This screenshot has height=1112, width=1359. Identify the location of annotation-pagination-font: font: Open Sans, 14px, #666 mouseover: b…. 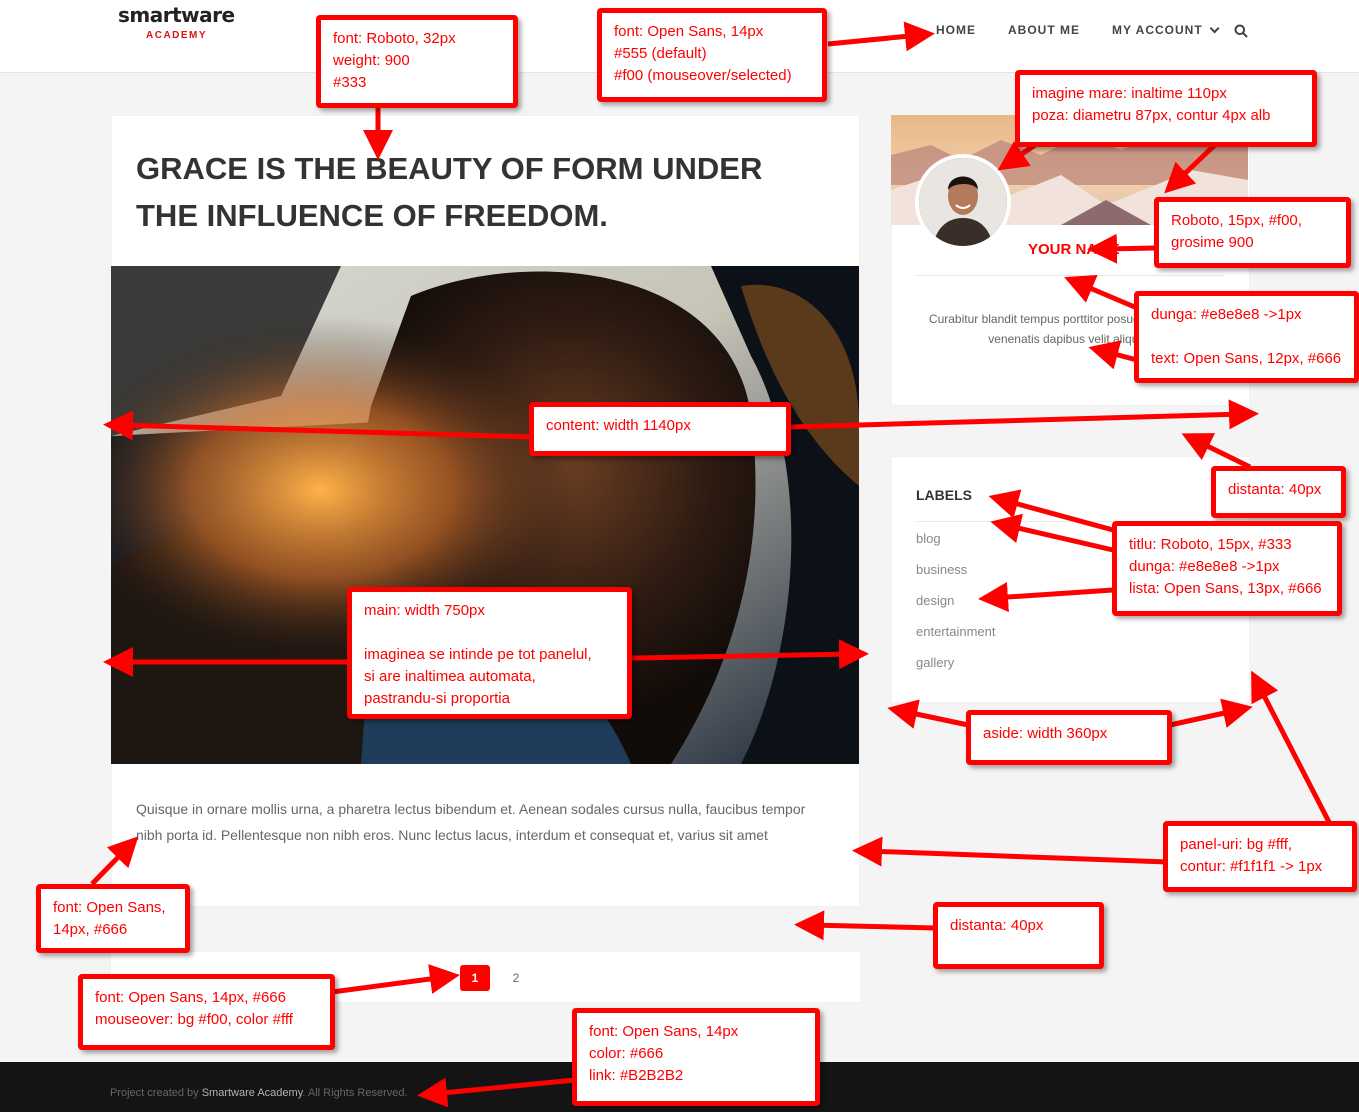
(206, 1012).